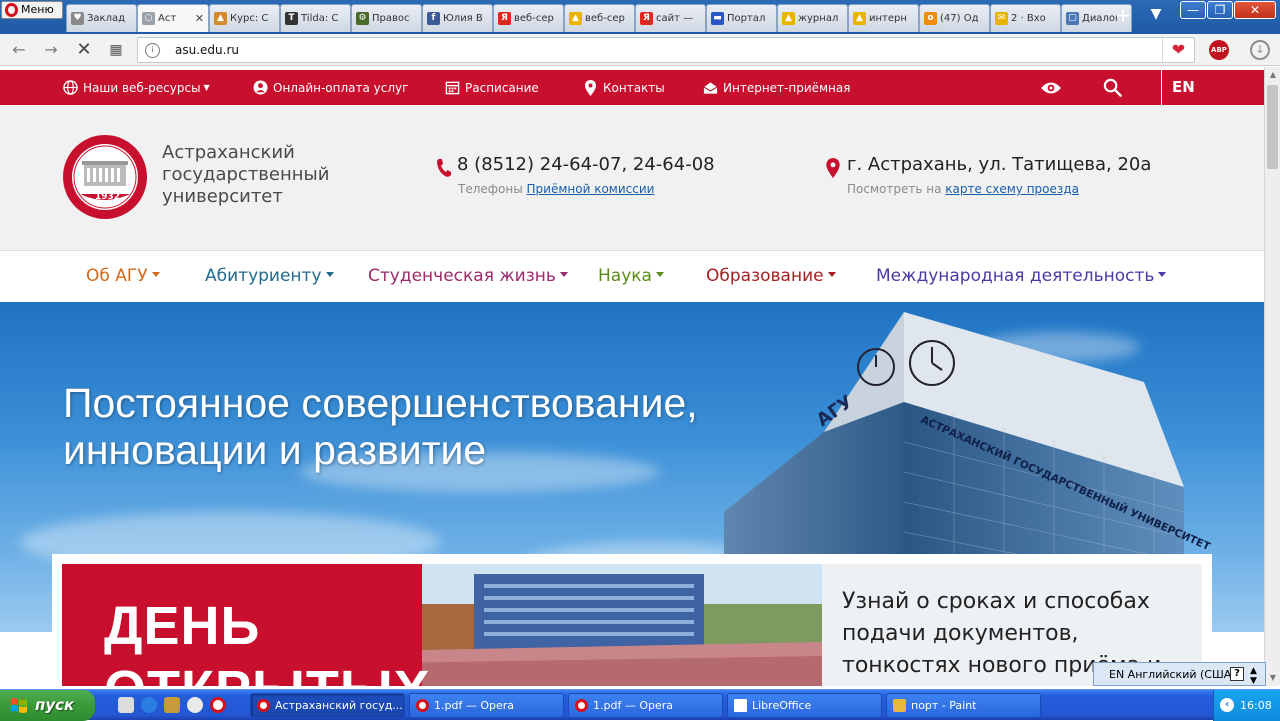  I want to click on eye-icon, so click(1051, 87).